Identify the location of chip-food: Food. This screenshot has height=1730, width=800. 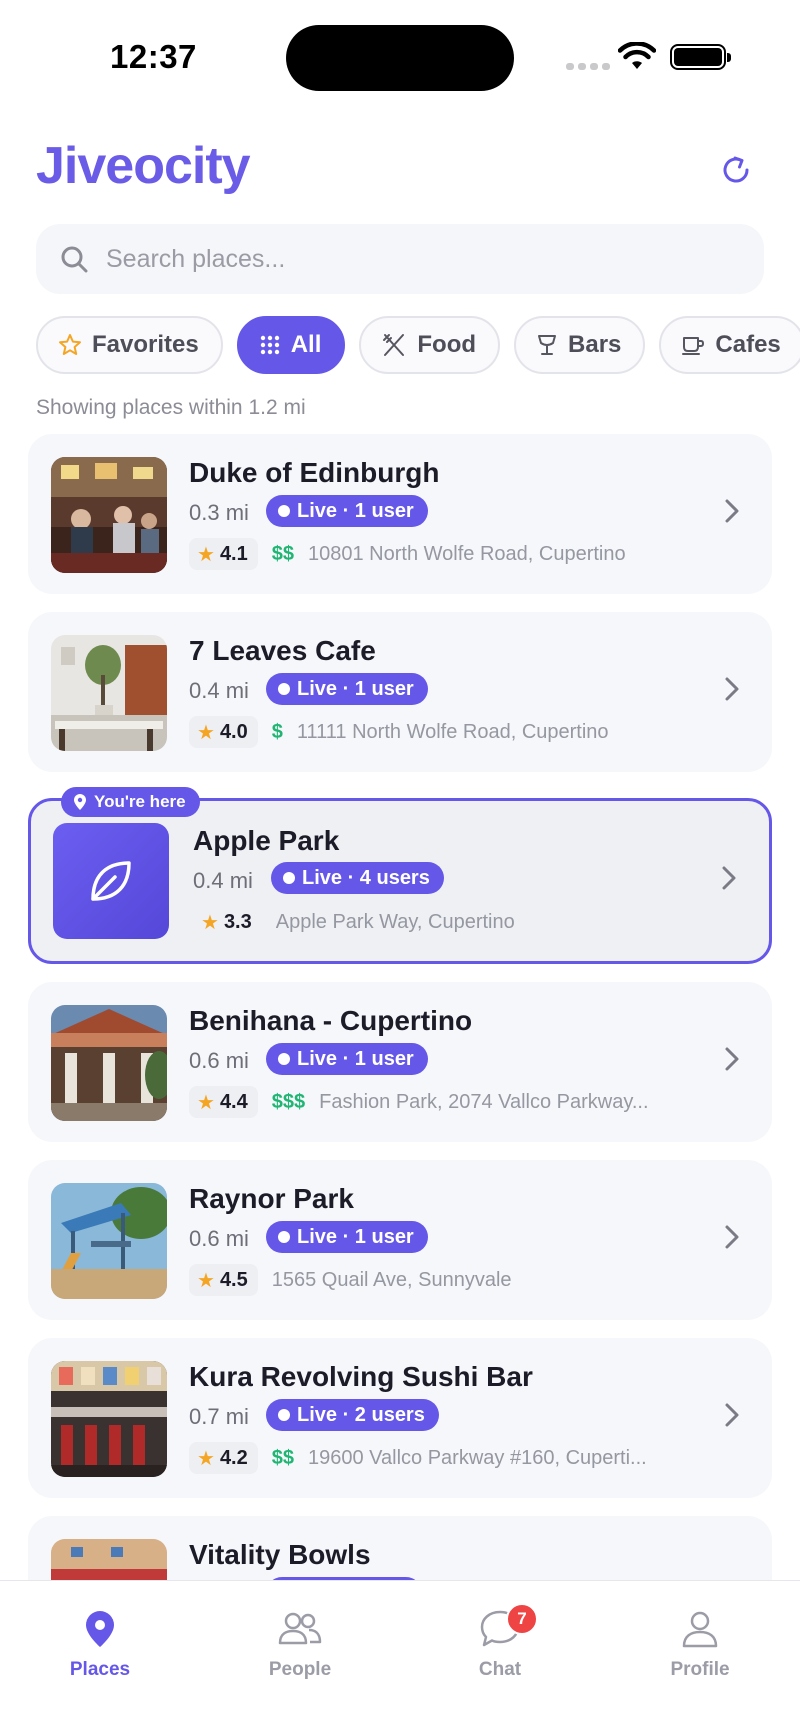
(430, 345).